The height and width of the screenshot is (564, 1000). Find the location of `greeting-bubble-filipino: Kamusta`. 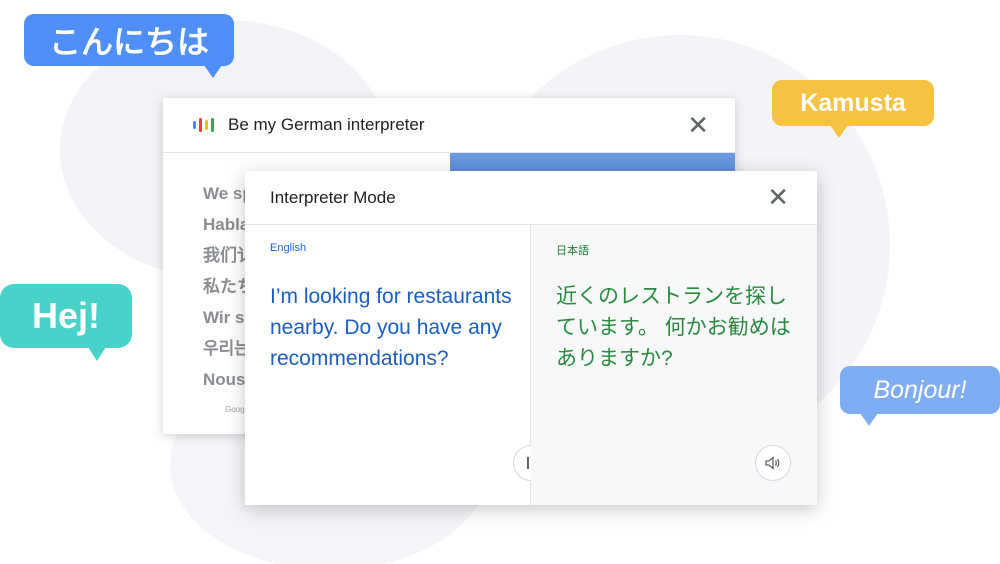

greeting-bubble-filipino: Kamusta is located at coordinates (853, 109).